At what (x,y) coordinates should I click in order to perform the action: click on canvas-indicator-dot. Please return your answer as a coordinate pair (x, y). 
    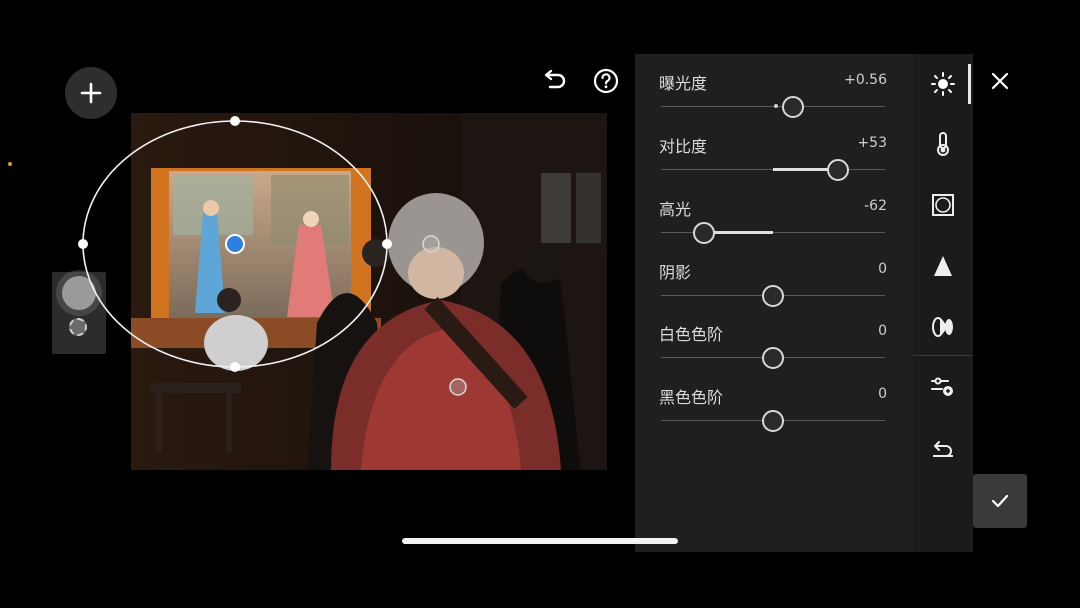
    Looking at the image, I should click on (10, 164).